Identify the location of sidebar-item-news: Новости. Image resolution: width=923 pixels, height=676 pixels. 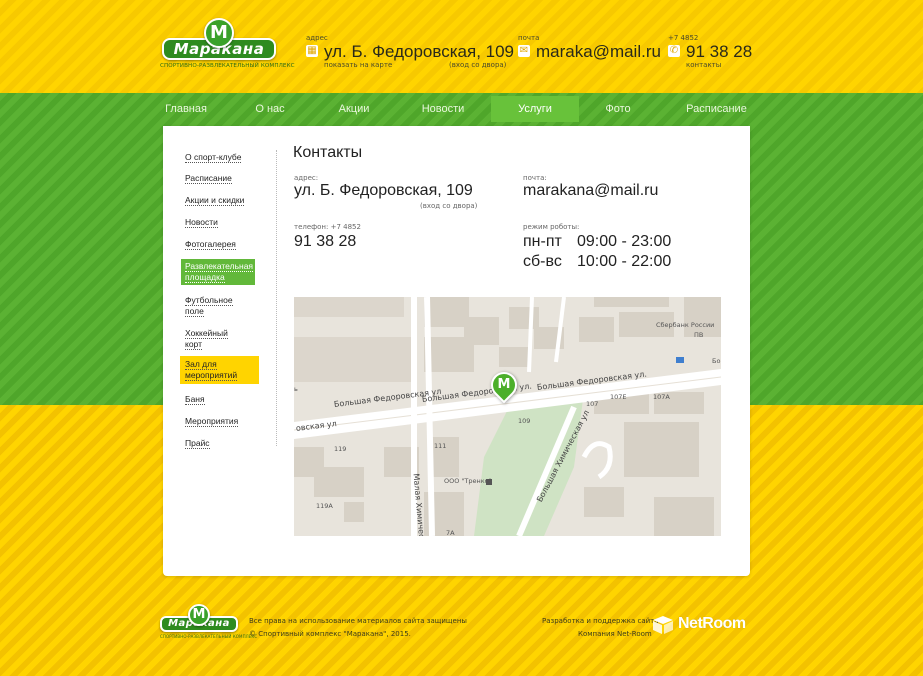
(201, 222).